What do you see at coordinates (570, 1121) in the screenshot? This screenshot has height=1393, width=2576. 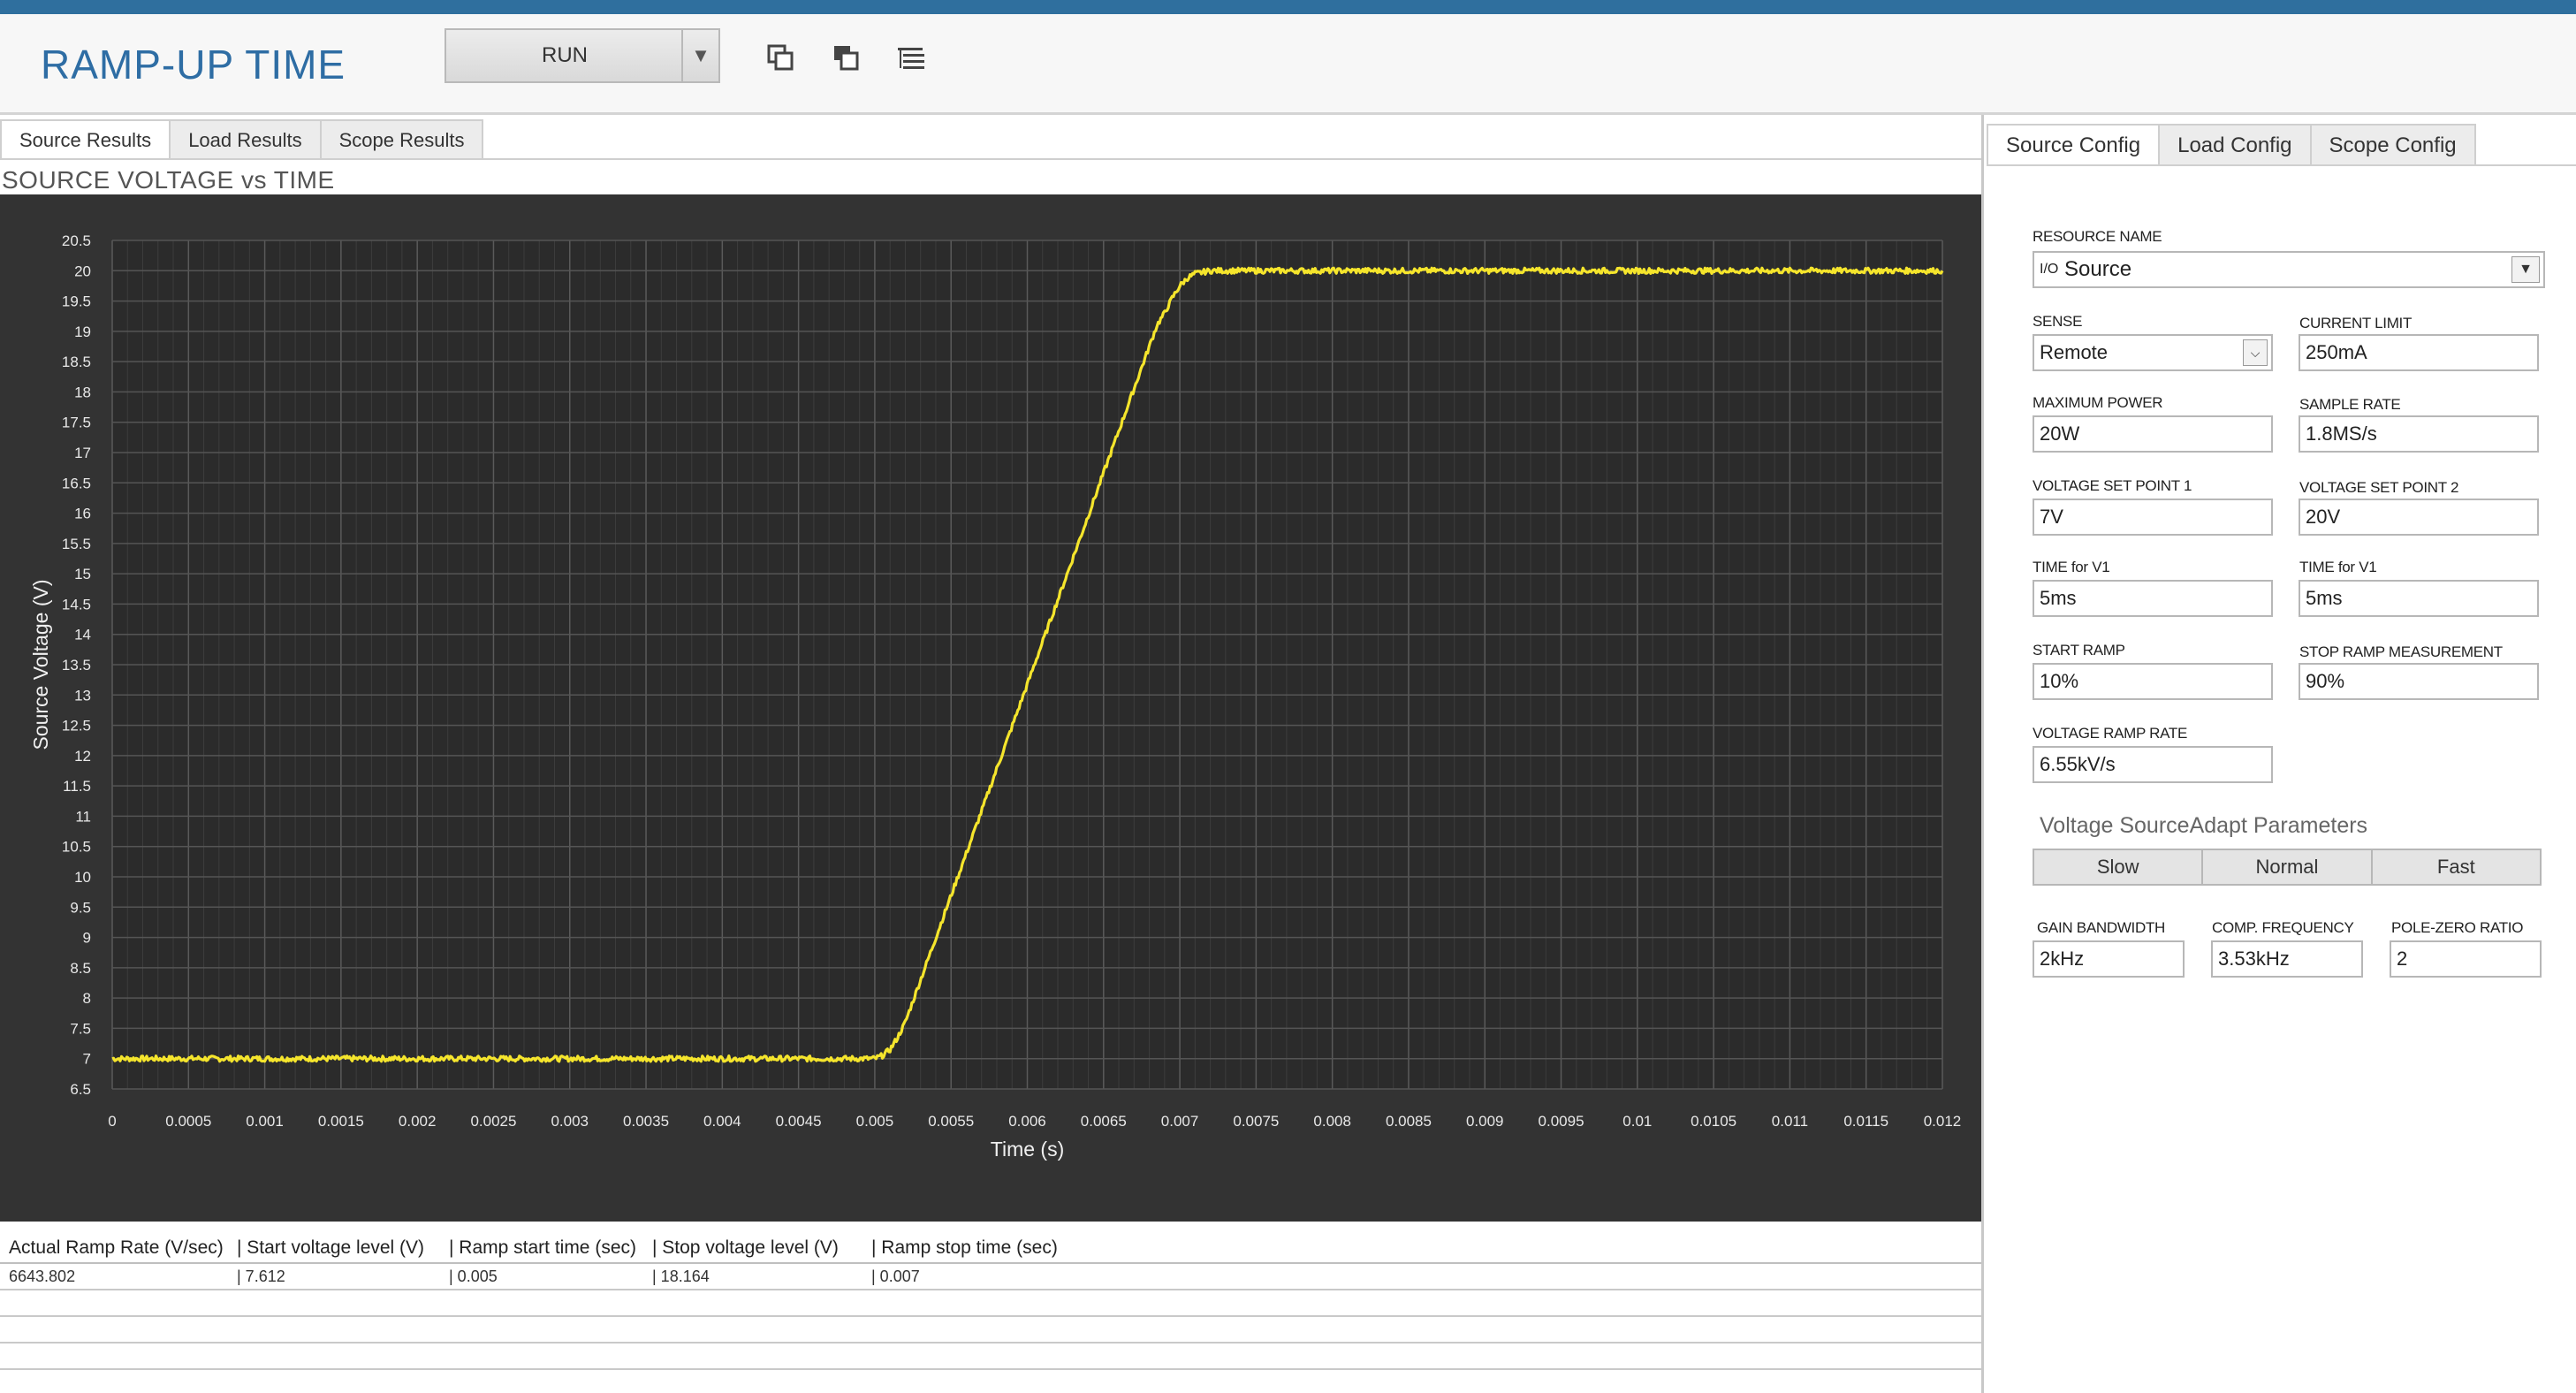 I see `x-tick-label: 0.003` at bounding box center [570, 1121].